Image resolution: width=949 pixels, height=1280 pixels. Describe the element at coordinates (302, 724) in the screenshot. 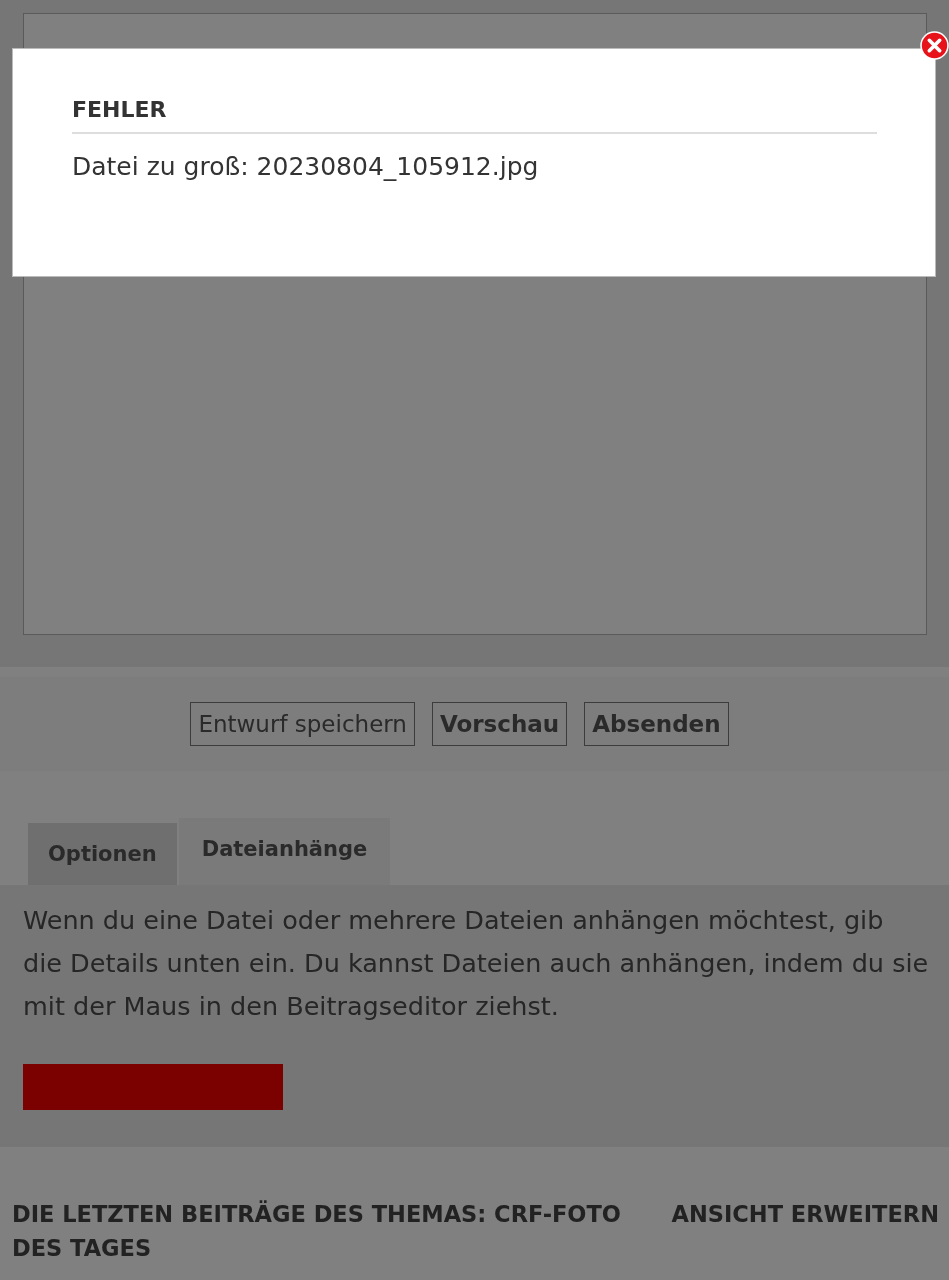

I see `form-button: Entwurf speichern` at that location.